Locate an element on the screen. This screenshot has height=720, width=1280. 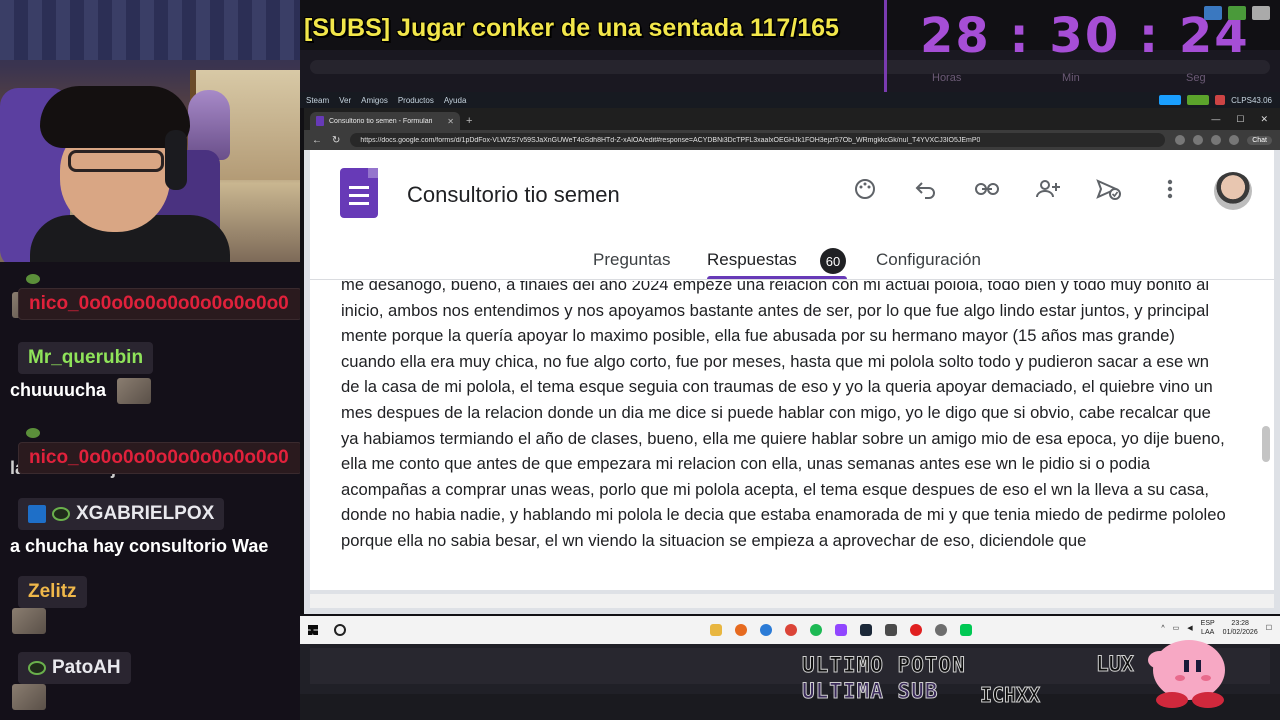
chat-message-text: chuuuucha is located at coordinates (58, 390).